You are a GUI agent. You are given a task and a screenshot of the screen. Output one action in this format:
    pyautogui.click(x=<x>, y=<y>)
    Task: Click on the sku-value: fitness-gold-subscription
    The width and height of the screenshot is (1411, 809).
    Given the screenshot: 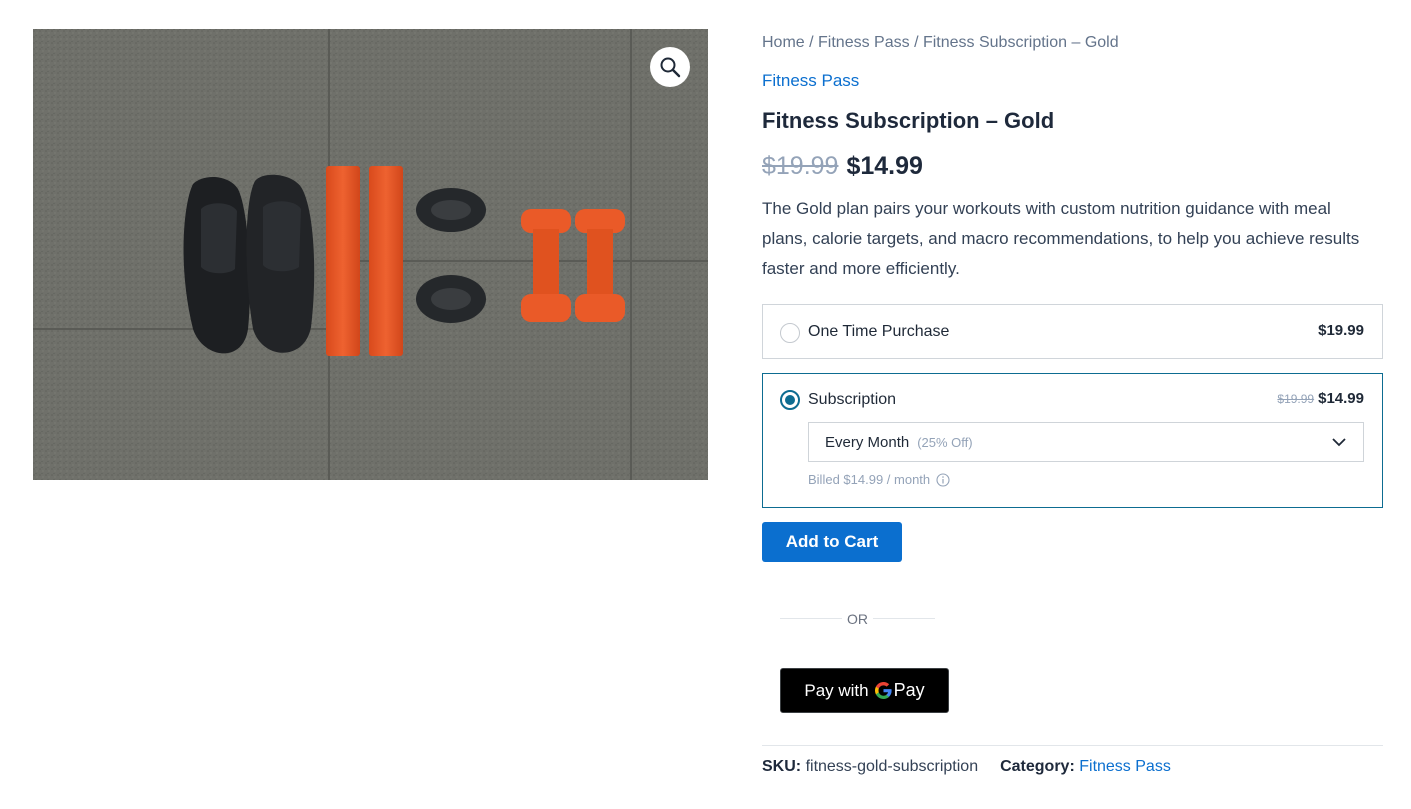 What is the action you would take?
    pyautogui.click(x=892, y=766)
    